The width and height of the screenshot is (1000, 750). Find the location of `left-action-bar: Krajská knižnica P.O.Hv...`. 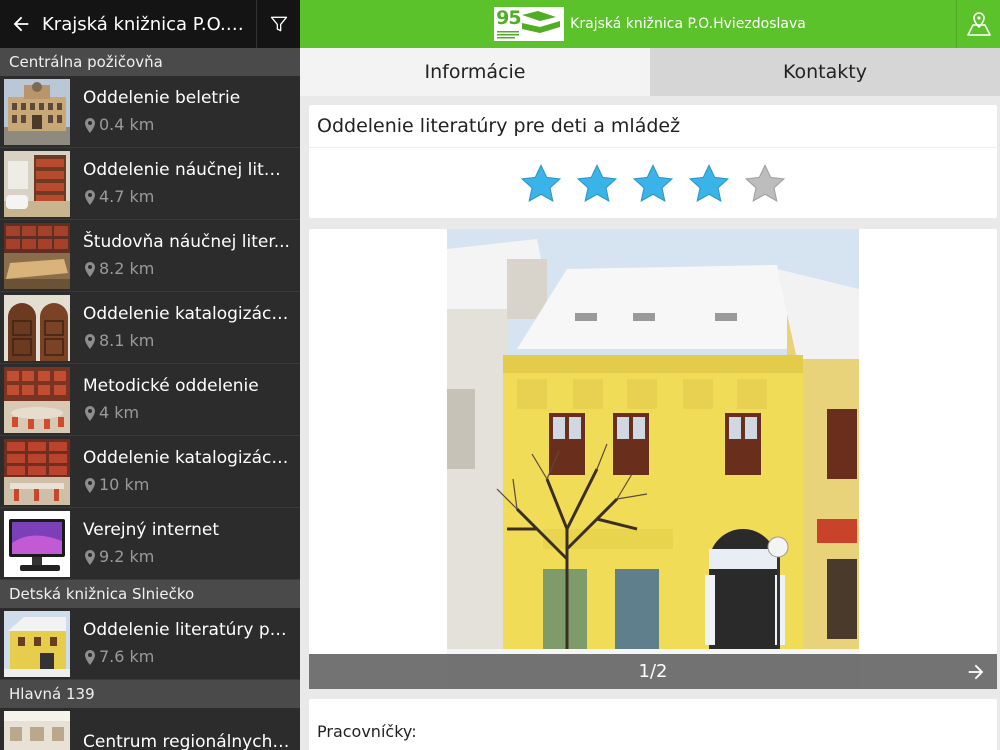

left-action-bar: Krajská knižnica P.O.Hv... is located at coordinates (150, 24).